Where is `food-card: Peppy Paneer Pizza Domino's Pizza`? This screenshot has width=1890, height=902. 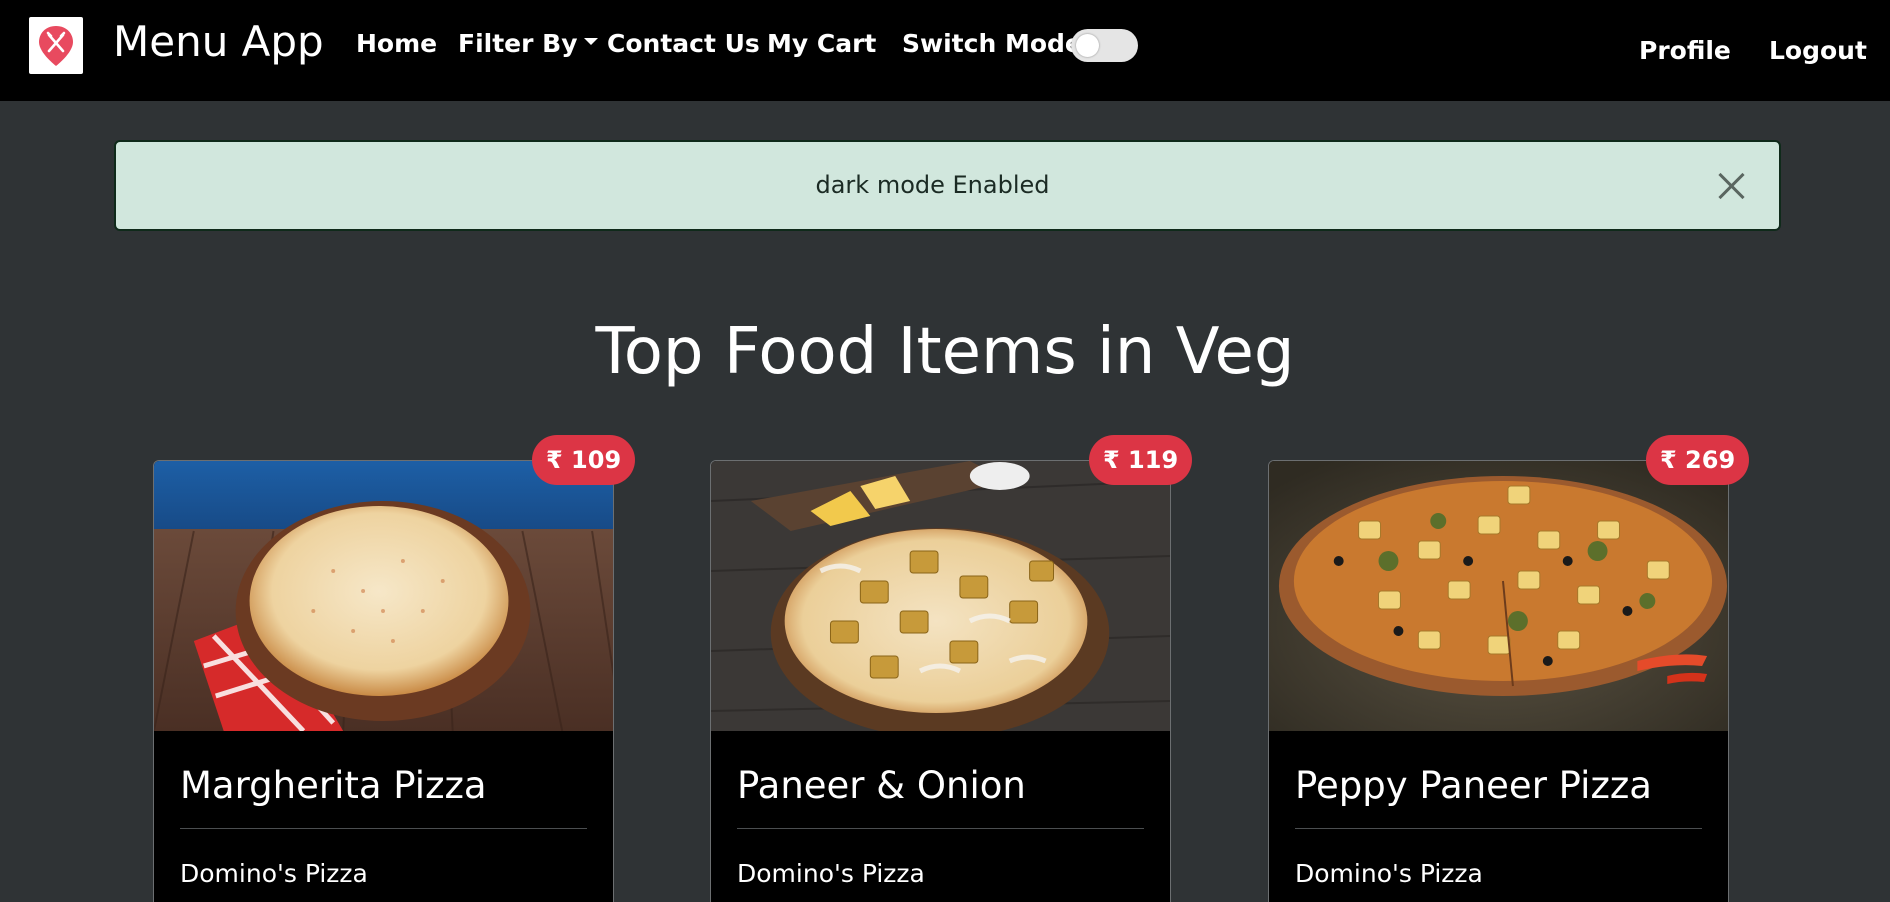 food-card: Peppy Paneer Pizza Domino's Pizza is located at coordinates (1498, 681).